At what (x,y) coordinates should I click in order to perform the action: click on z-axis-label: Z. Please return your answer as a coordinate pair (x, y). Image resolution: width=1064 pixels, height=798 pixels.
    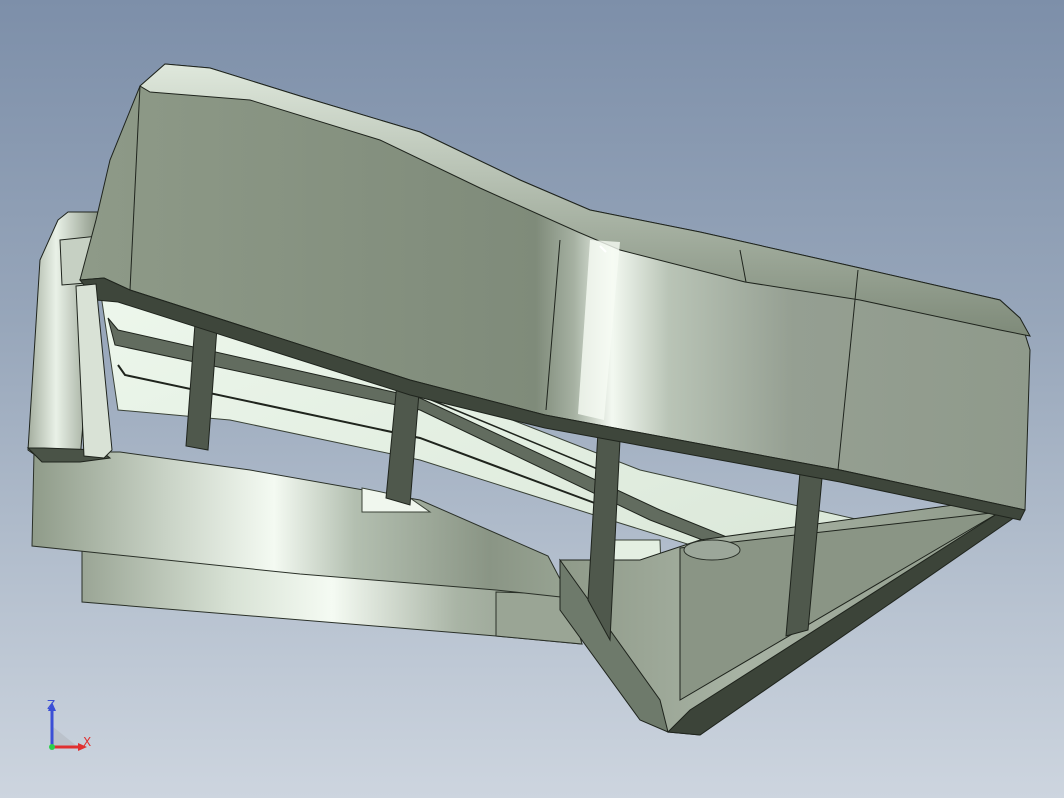
    Looking at the image, I should click on (51, 705).